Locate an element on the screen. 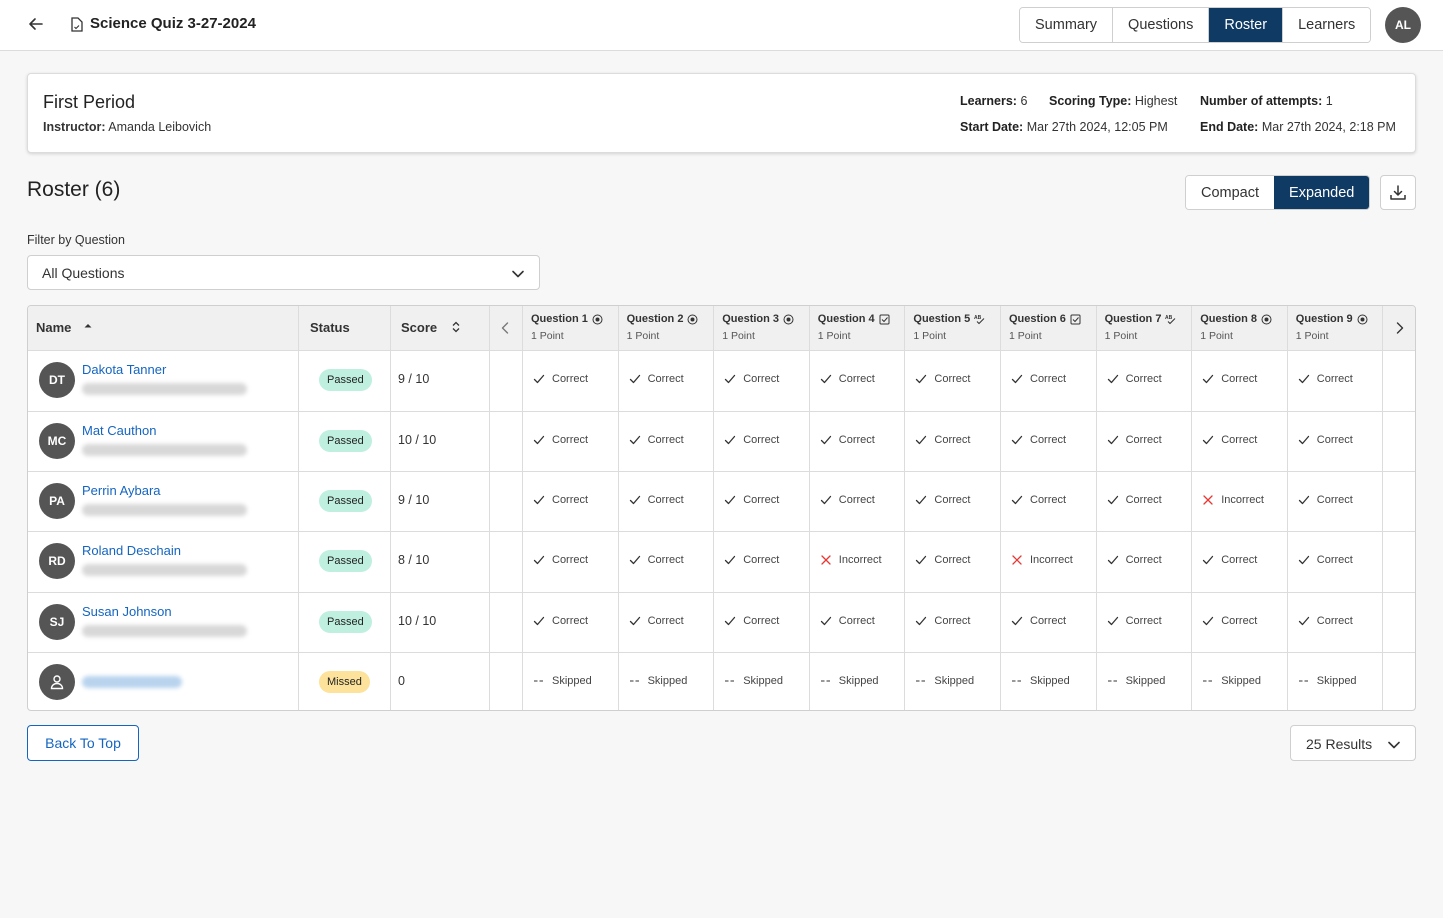 This screenshot has width=1443, height=918. tab-summary: Summary is located at coordinates (1067, 25).